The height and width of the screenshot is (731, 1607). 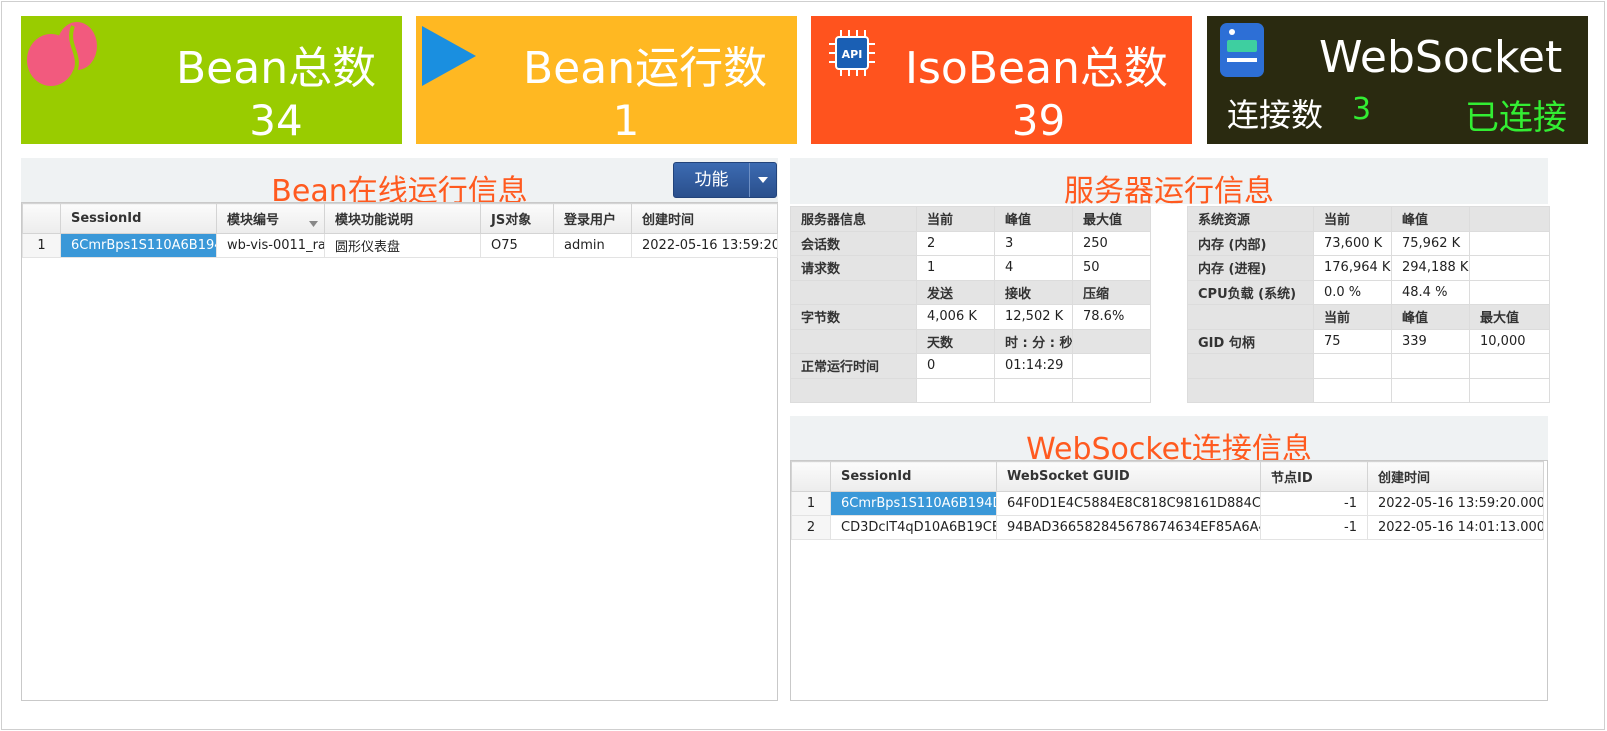 What do you see at coordinates (712, 180) in the screenshot?
I see `function-button-label: 功能` at bounding box center [712, 180].